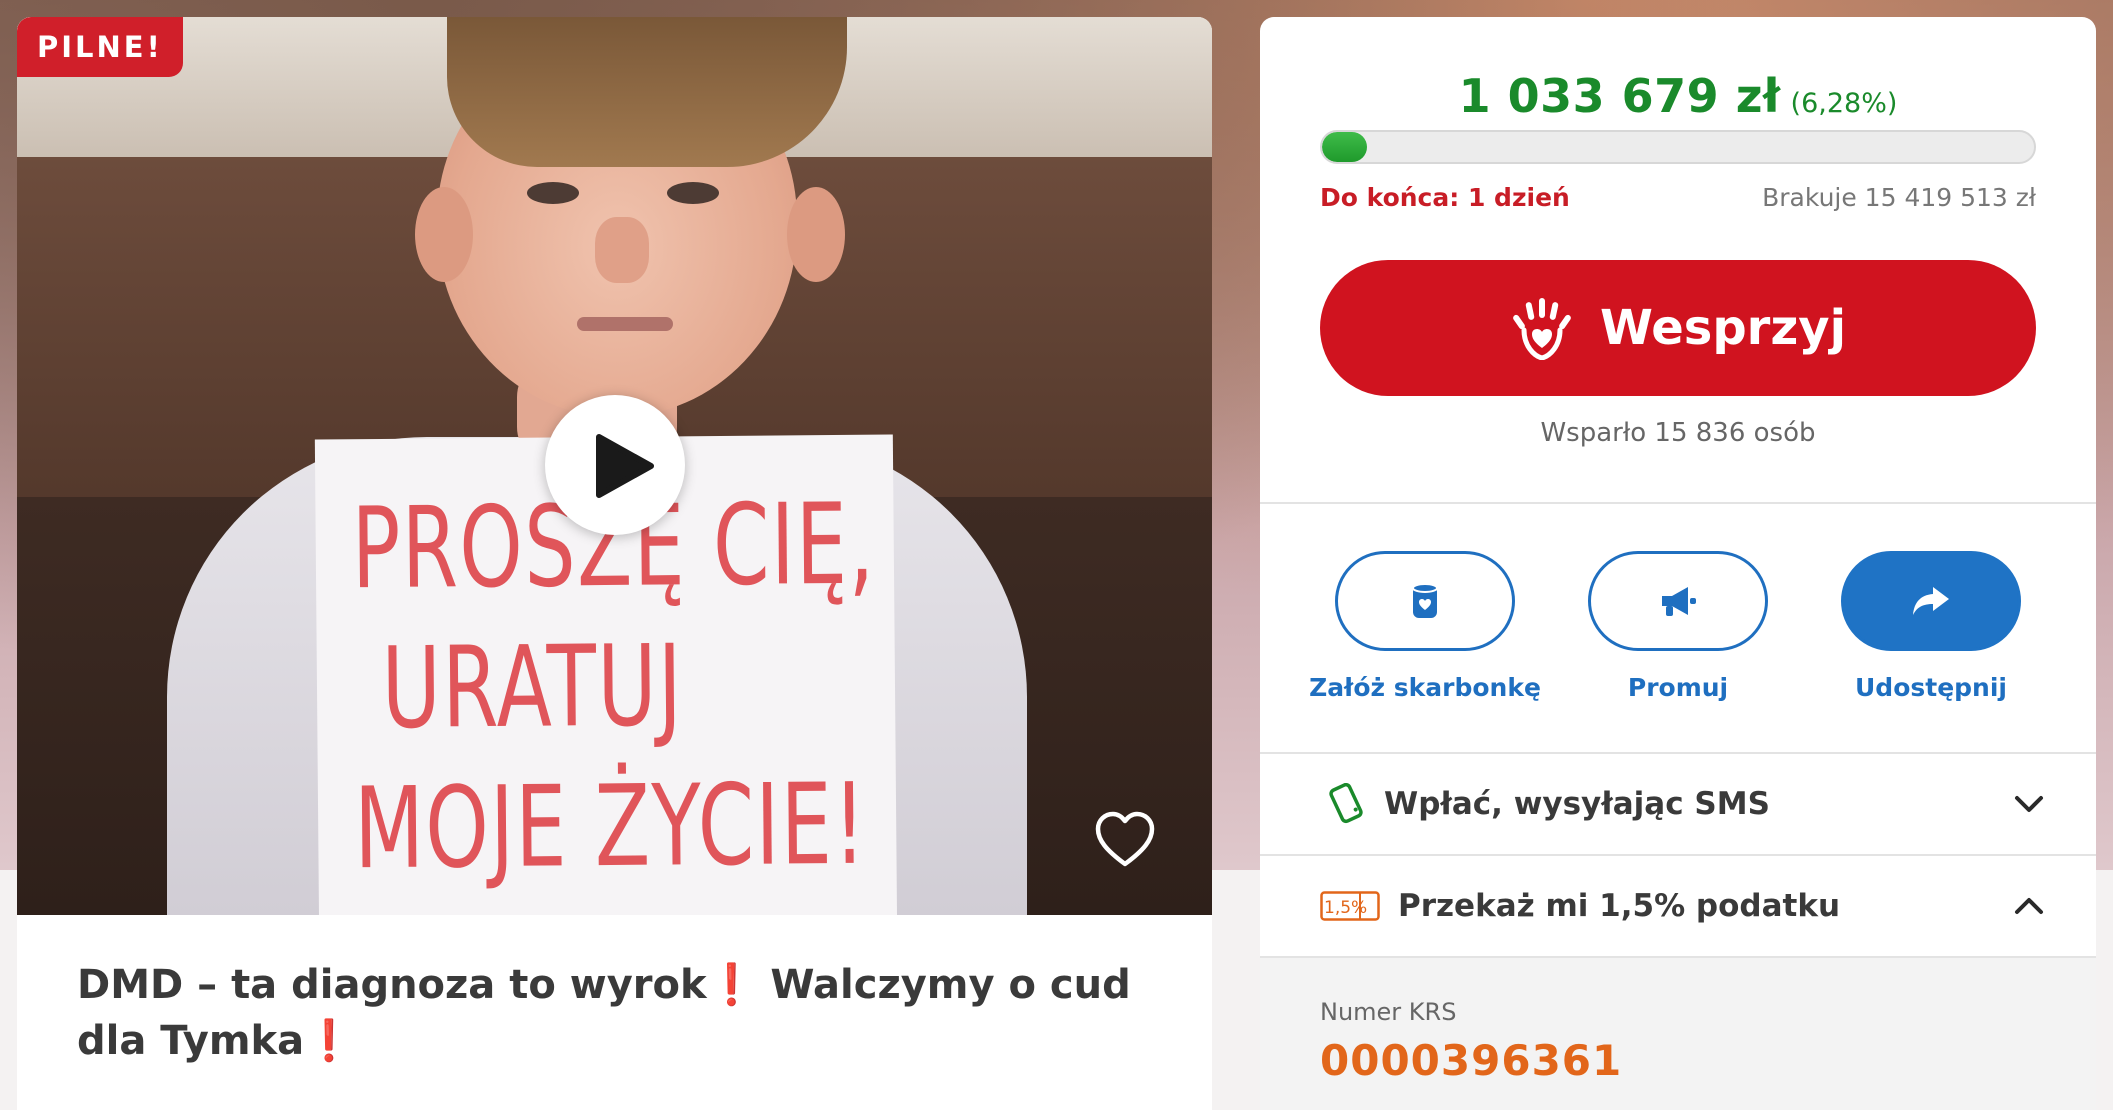 This screenshot has width=2113, height=1110. Describe the element at coordinates (1723, 328) in the screenshot. I see `support-button-label: Wesprzyj` at that location.